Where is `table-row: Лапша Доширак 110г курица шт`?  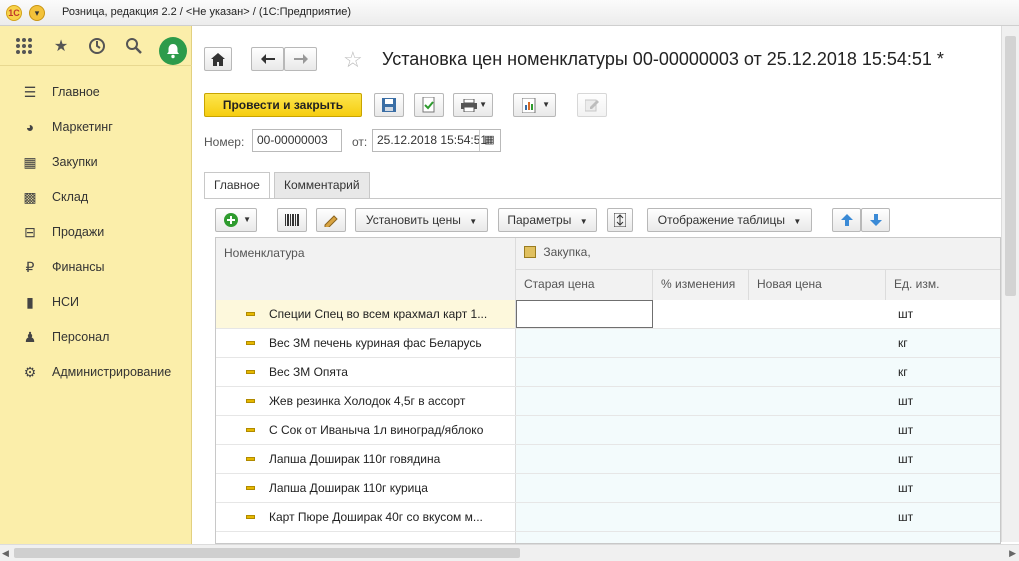 table-row: Лапша Доширак 110г курица шт is located at coordinates (608, 488).